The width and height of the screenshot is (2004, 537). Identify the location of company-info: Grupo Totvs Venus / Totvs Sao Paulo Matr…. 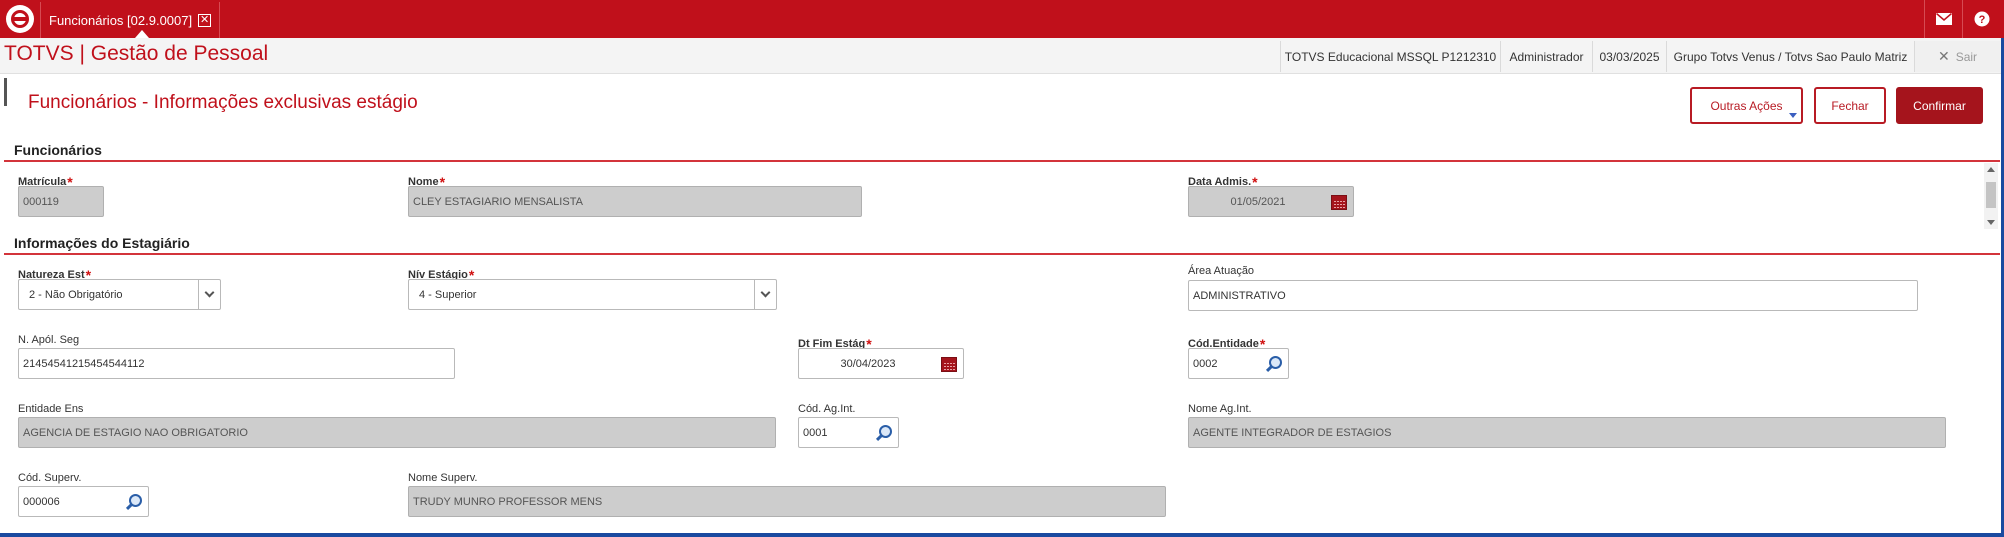
(1790, 56).